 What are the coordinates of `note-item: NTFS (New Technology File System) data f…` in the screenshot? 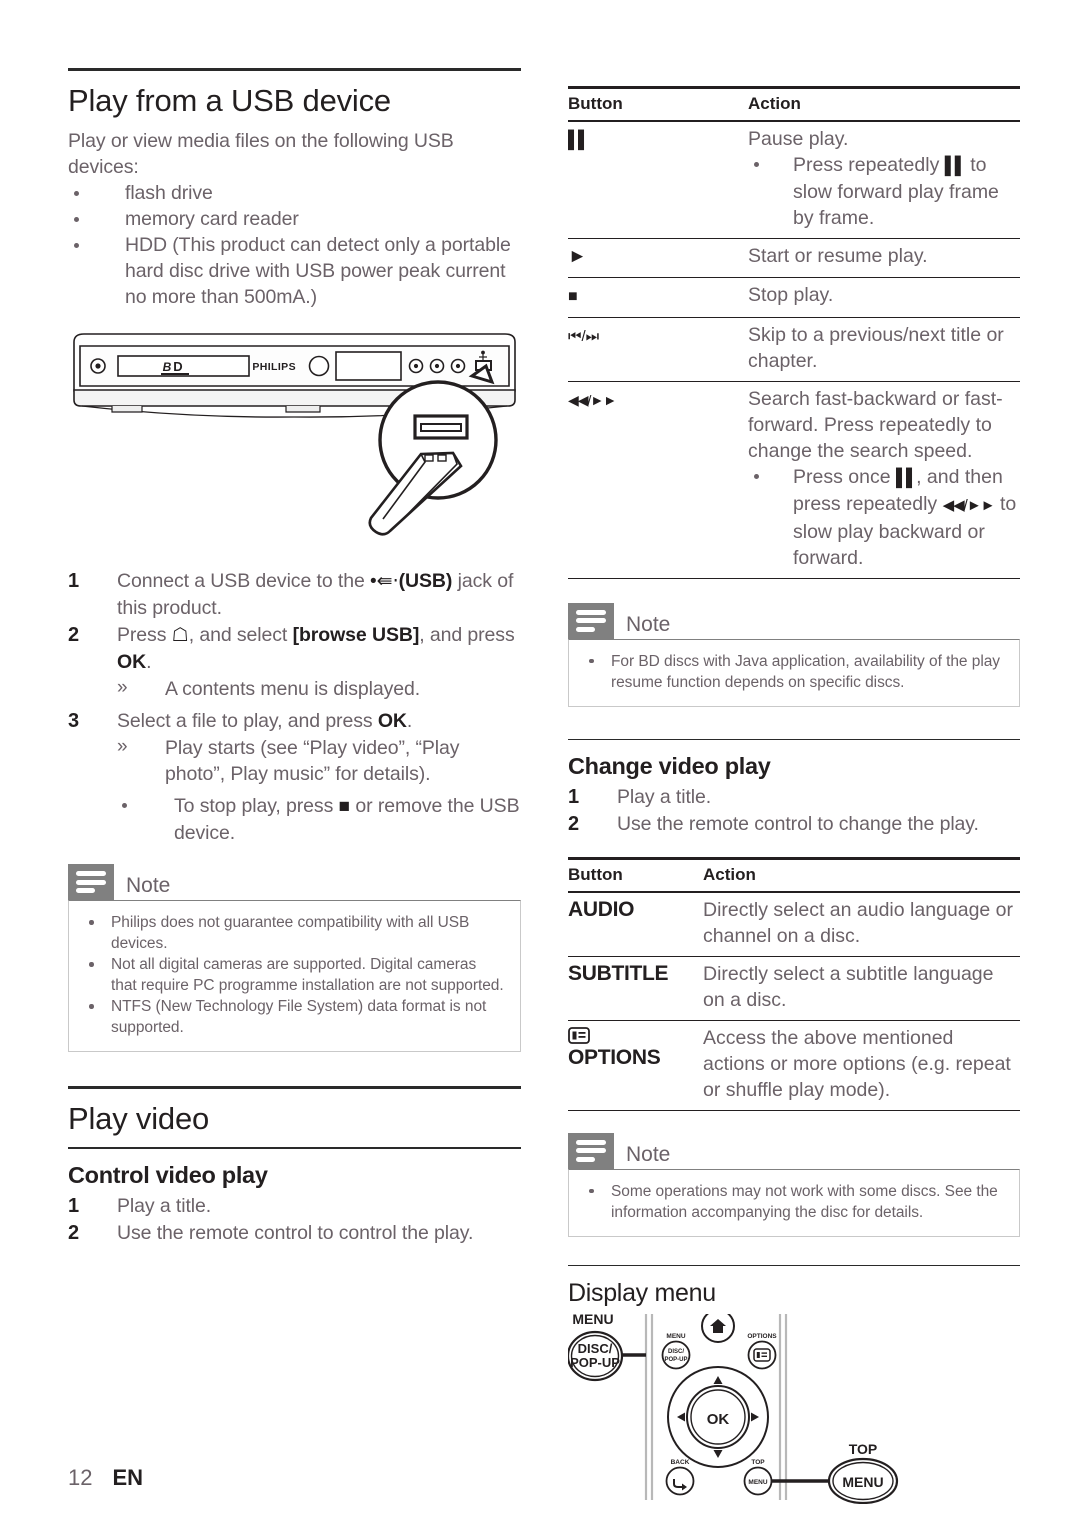 It's located at (294, 1017).